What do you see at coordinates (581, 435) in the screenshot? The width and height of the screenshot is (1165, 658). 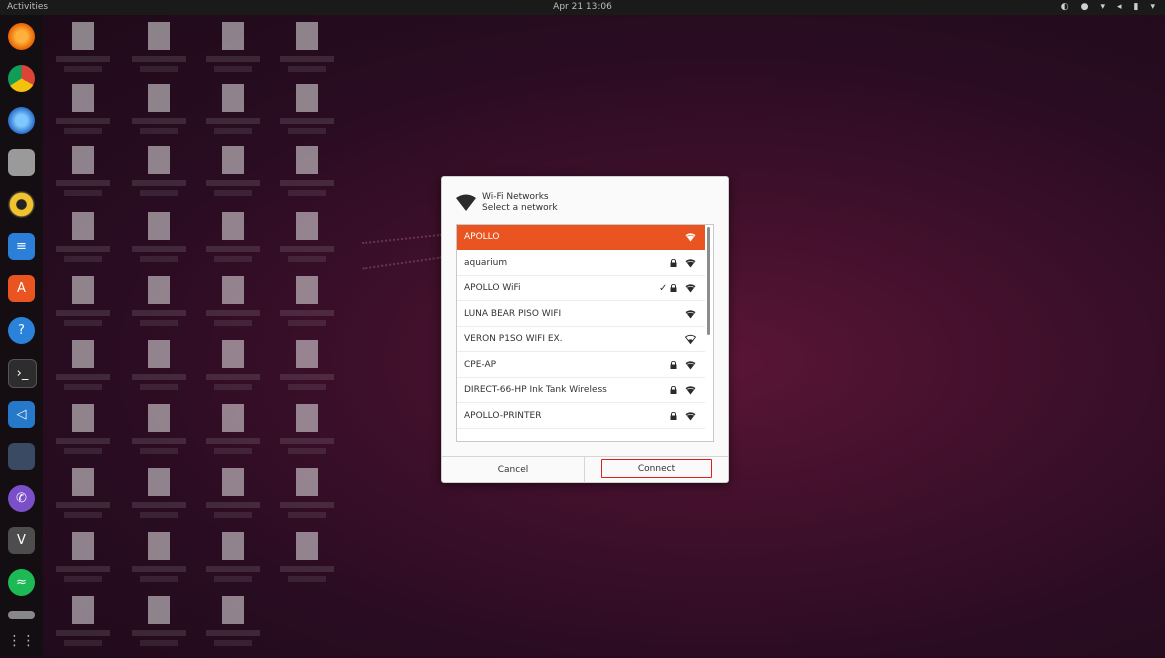 I see `list-item-partial` at bounding box center [581, 435].